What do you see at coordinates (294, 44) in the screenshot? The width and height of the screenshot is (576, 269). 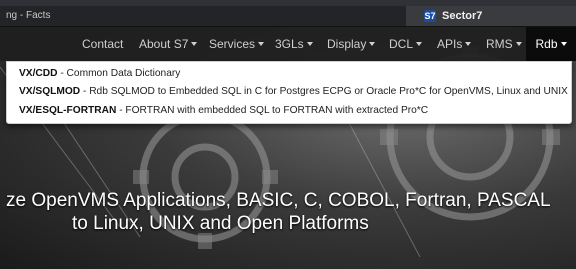 I see `nav-3gls: 3GLs` at bounding box center [294, 44].